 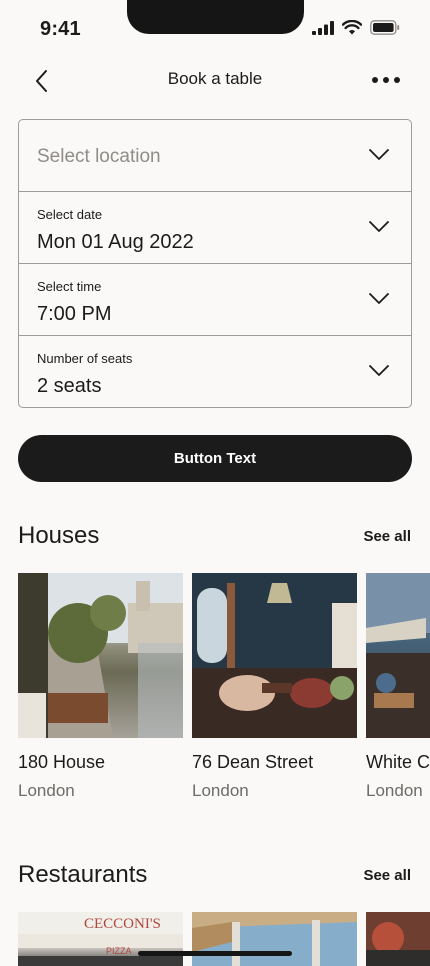 I want to click on date-label: Select date, so click(x=70, y=214).